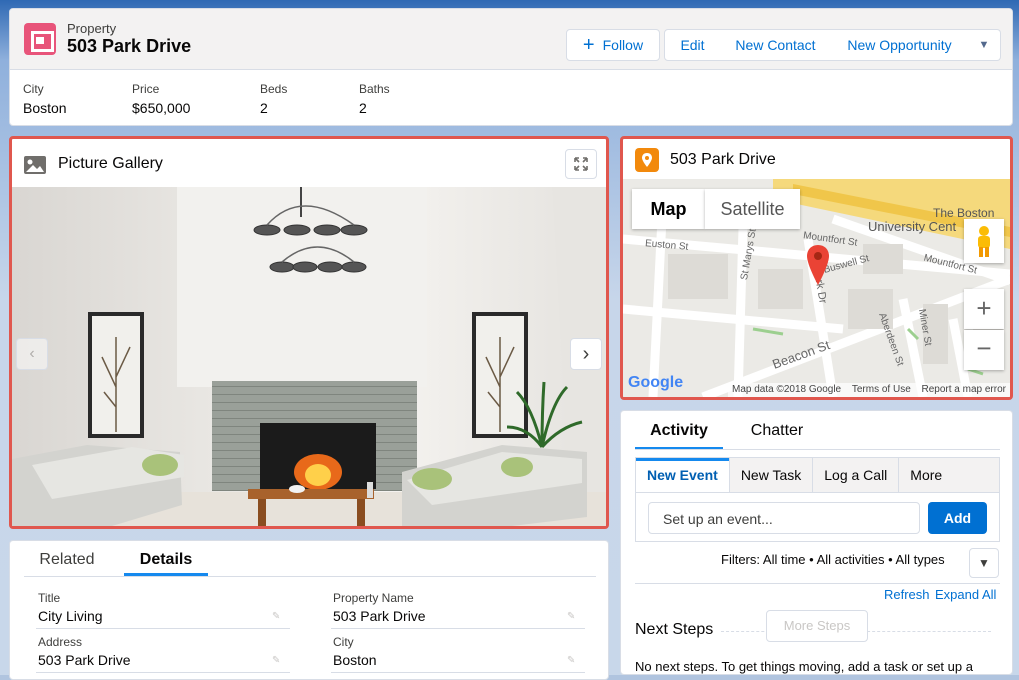  What do you see at coordinates (752, 209) in the screenshot?
I see `map-tab-satellite: Satellite` at bounding box center [752, 209].